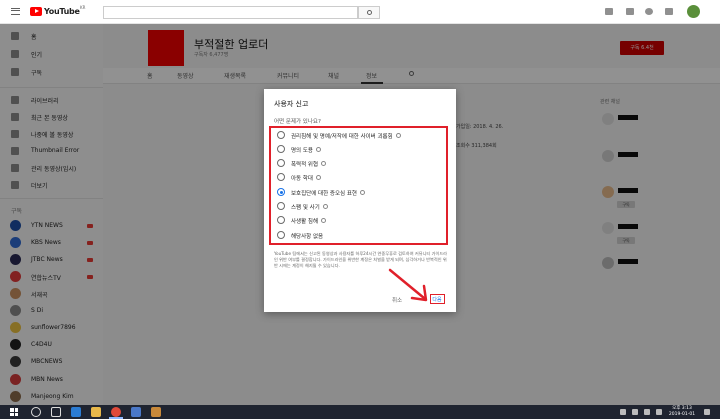  I want to click on chrome-icon, so click(116, 412).